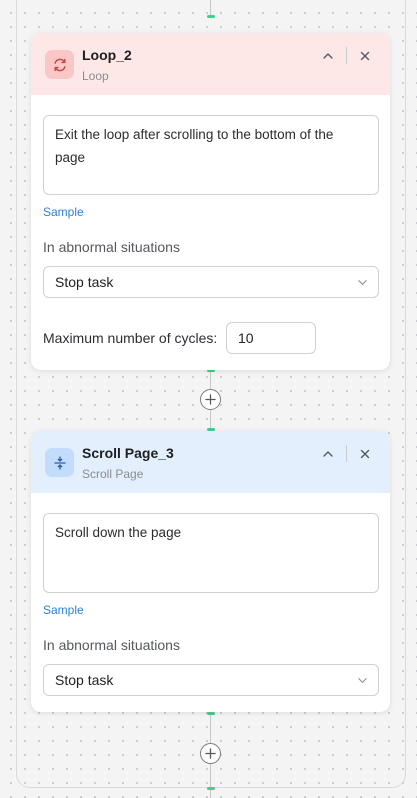 Image resolution: width=417 pixels, height=798 pixels. I want to click on loop-icon-badge, so click(59, 64).